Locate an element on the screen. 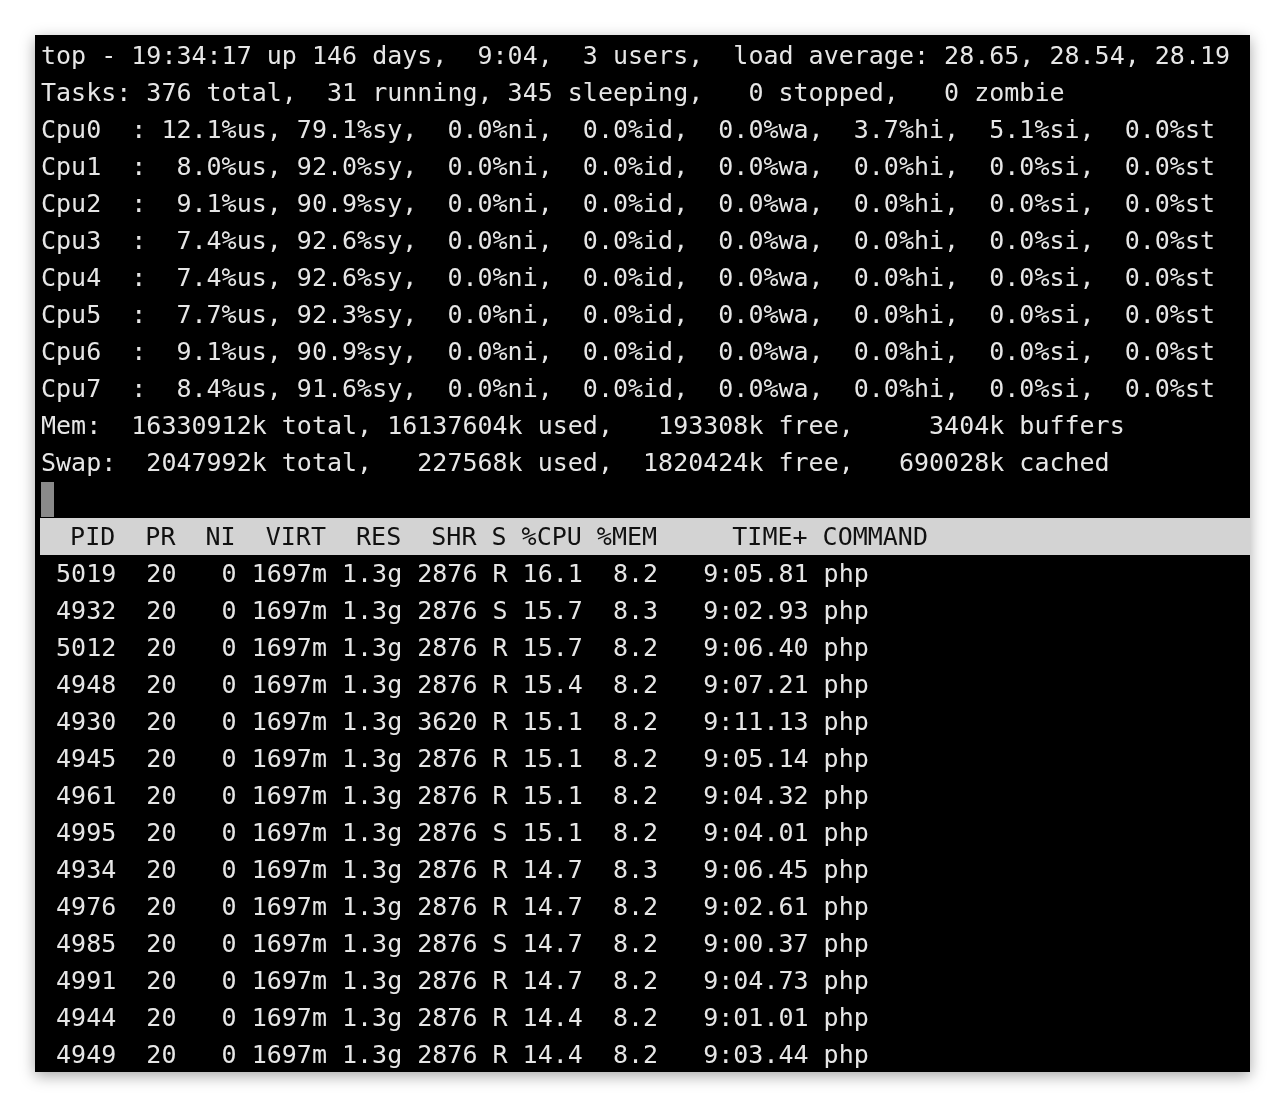  table-cell-text: 9:02.93 is located at coordinates (755, 611).